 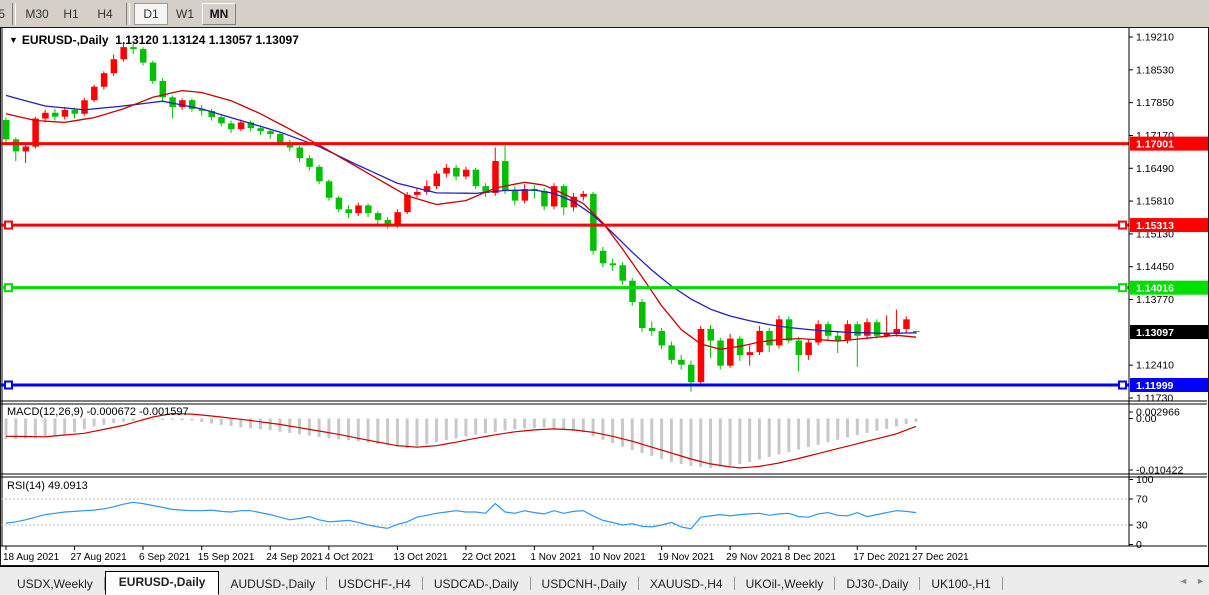 What do you see at coordinates (37, 14) in the screenshot?
I see `timeframe-button-m30: M30` at bounding box center [37, 14].